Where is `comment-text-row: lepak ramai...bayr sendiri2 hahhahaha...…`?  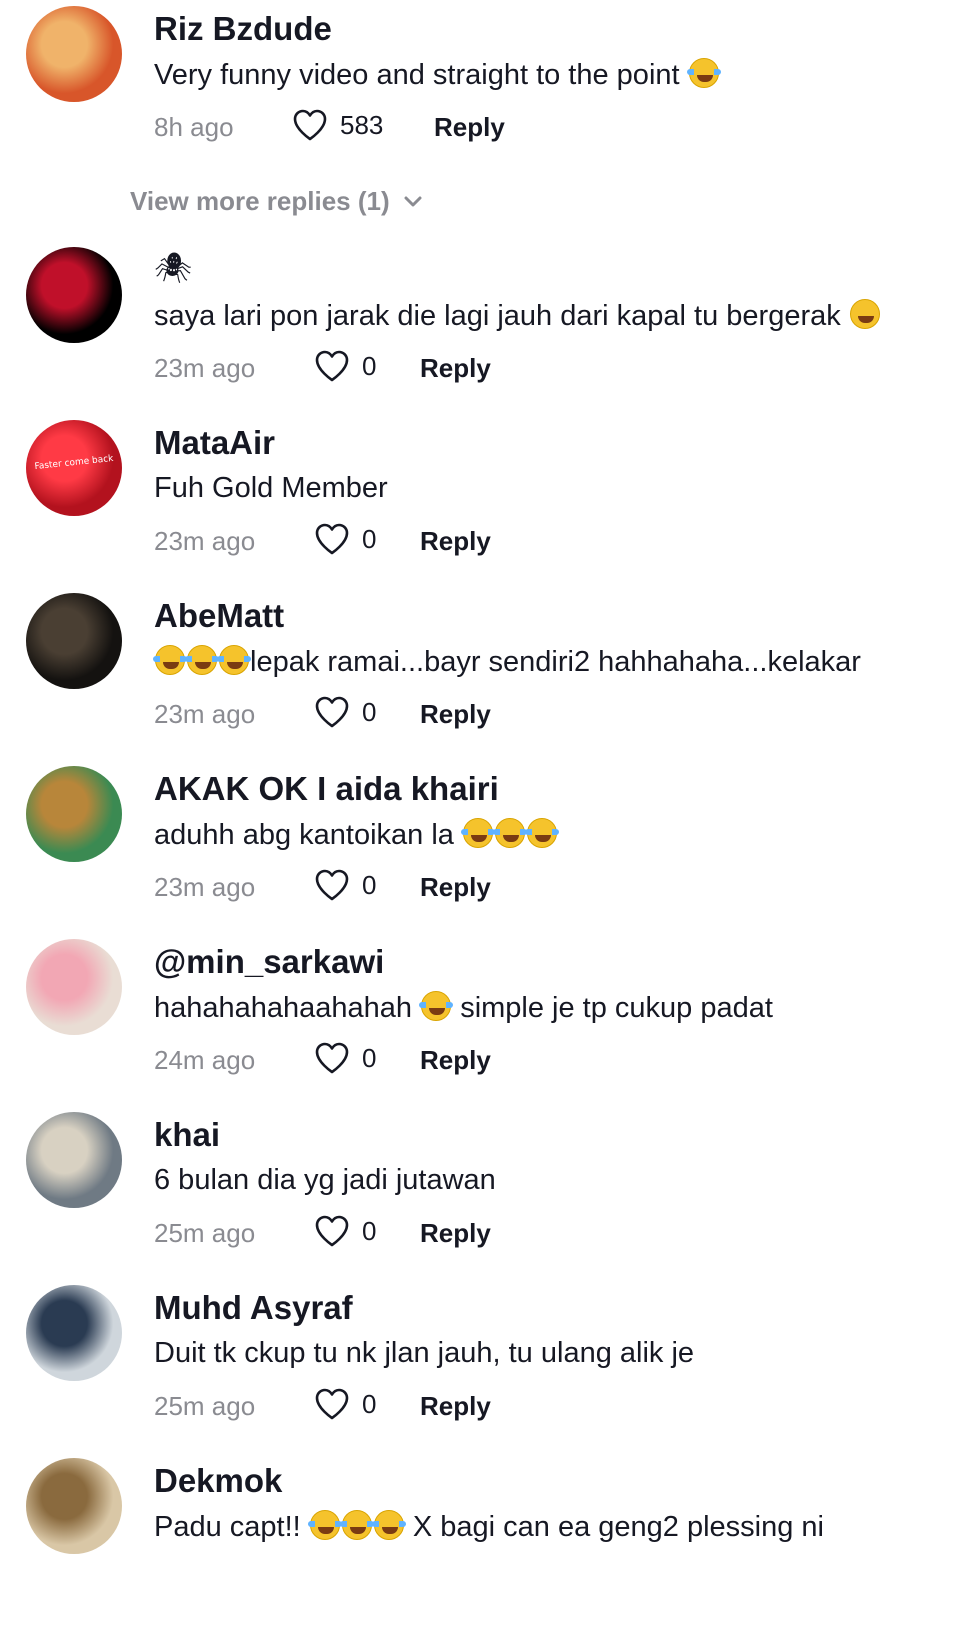 comment-text-row: lepak ramai...bayr sendiri2 hahhahaha...… is located at coordinates (507, 662).